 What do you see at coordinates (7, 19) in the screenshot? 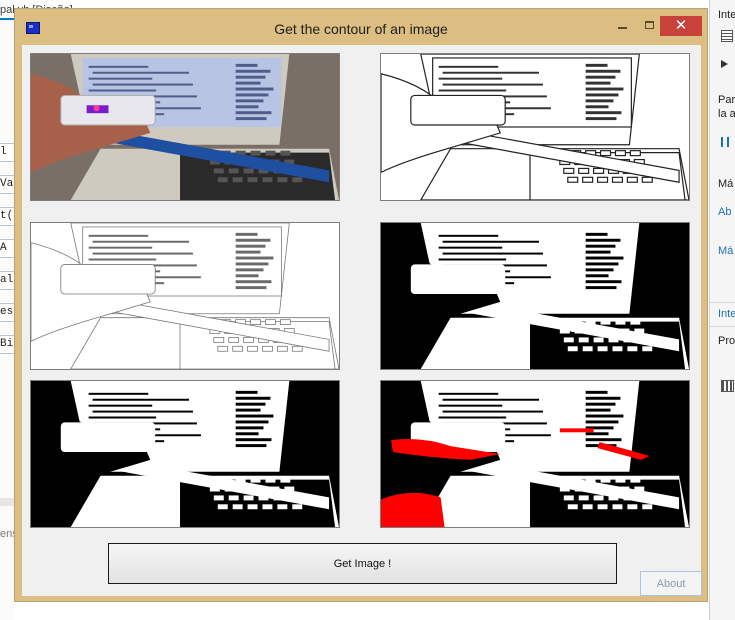
I see `ide-tab-accent` at bounding box center [7, 19].